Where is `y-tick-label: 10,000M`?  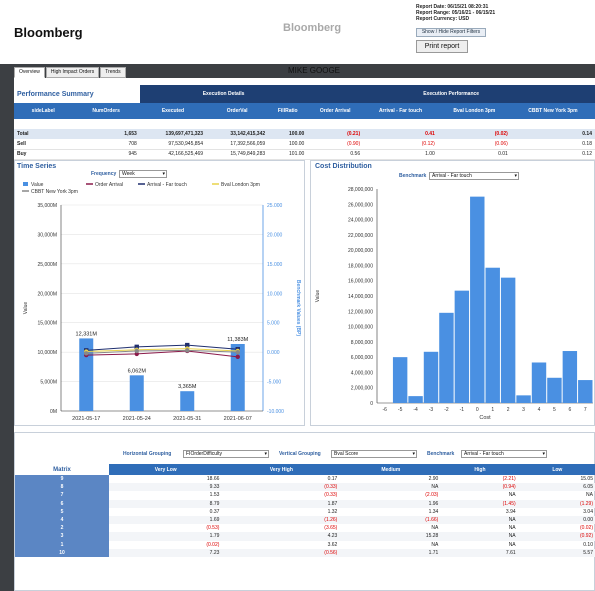 y-tick-label: 10,000M is located at coordinates (47, 353).